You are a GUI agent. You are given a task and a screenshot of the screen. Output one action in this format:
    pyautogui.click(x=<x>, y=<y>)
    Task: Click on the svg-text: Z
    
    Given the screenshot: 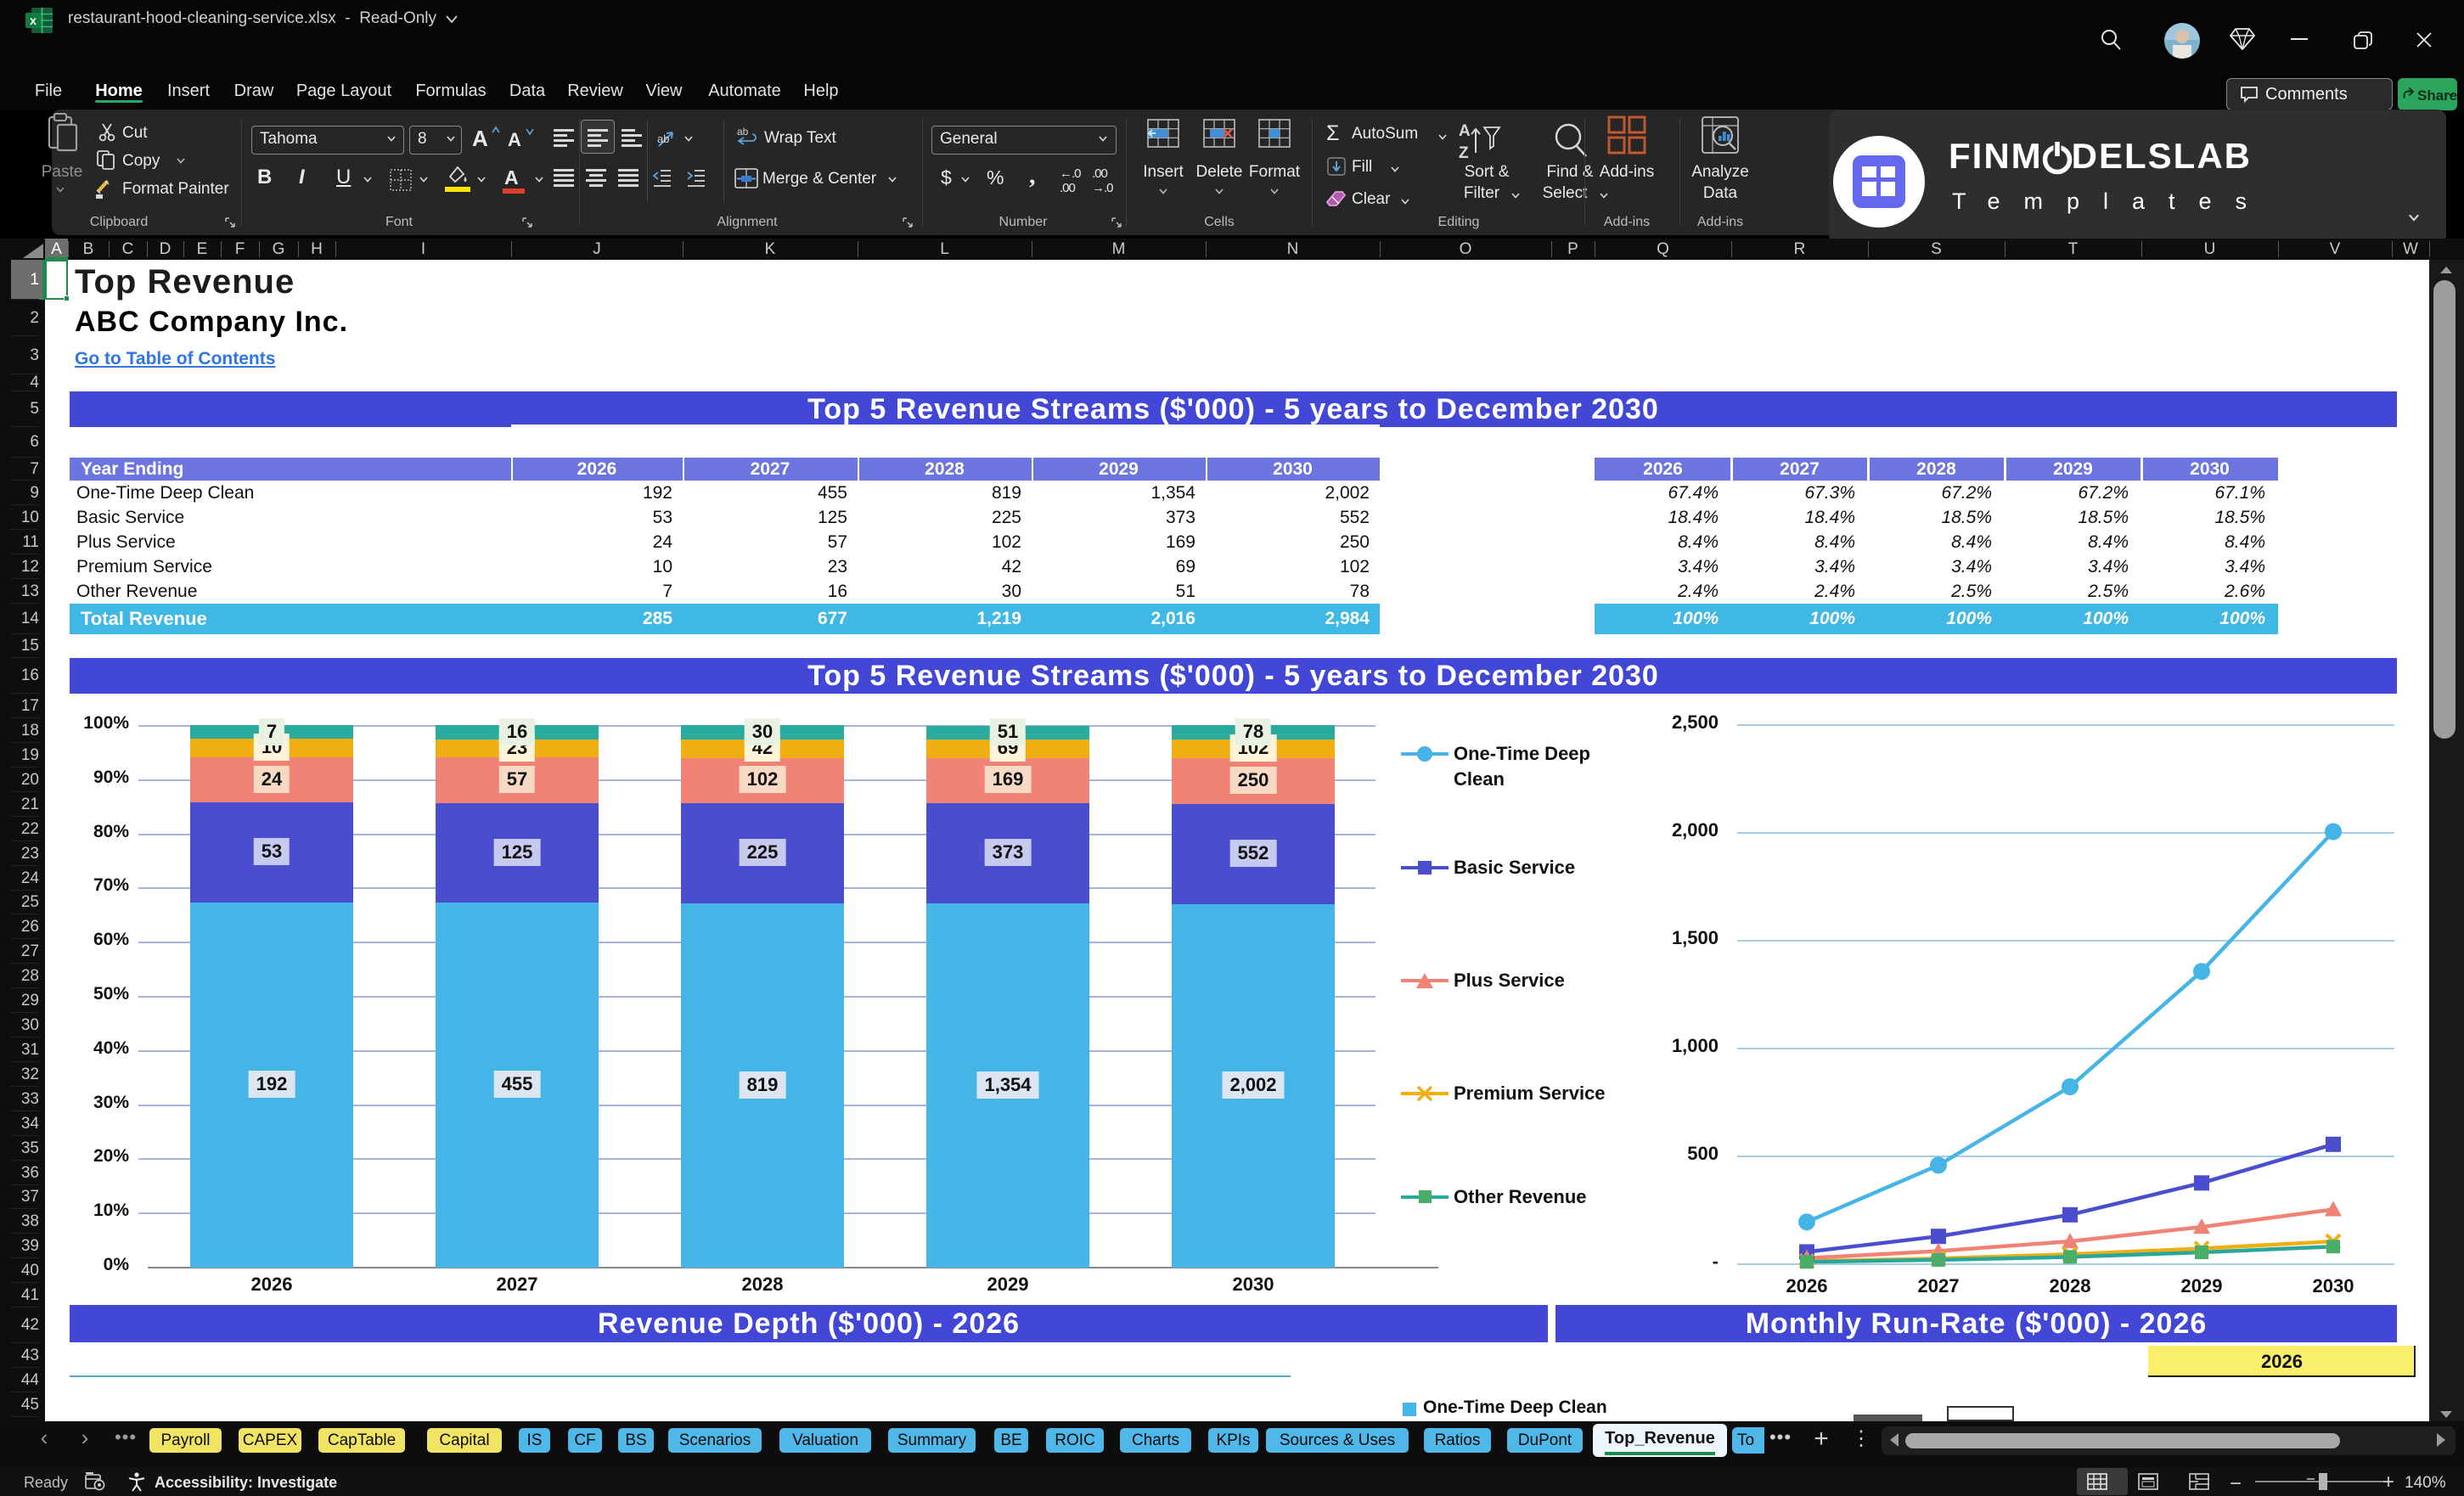 What is the action you would take?
    pyautogui.click(x=1464, y=152)
    